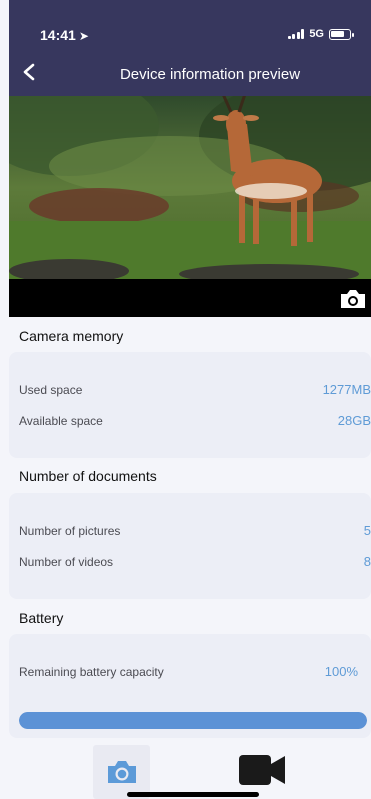  Describe the element at coordinates (190, 769) in the screenshot. I see `bottom-tab-bar` at that location.